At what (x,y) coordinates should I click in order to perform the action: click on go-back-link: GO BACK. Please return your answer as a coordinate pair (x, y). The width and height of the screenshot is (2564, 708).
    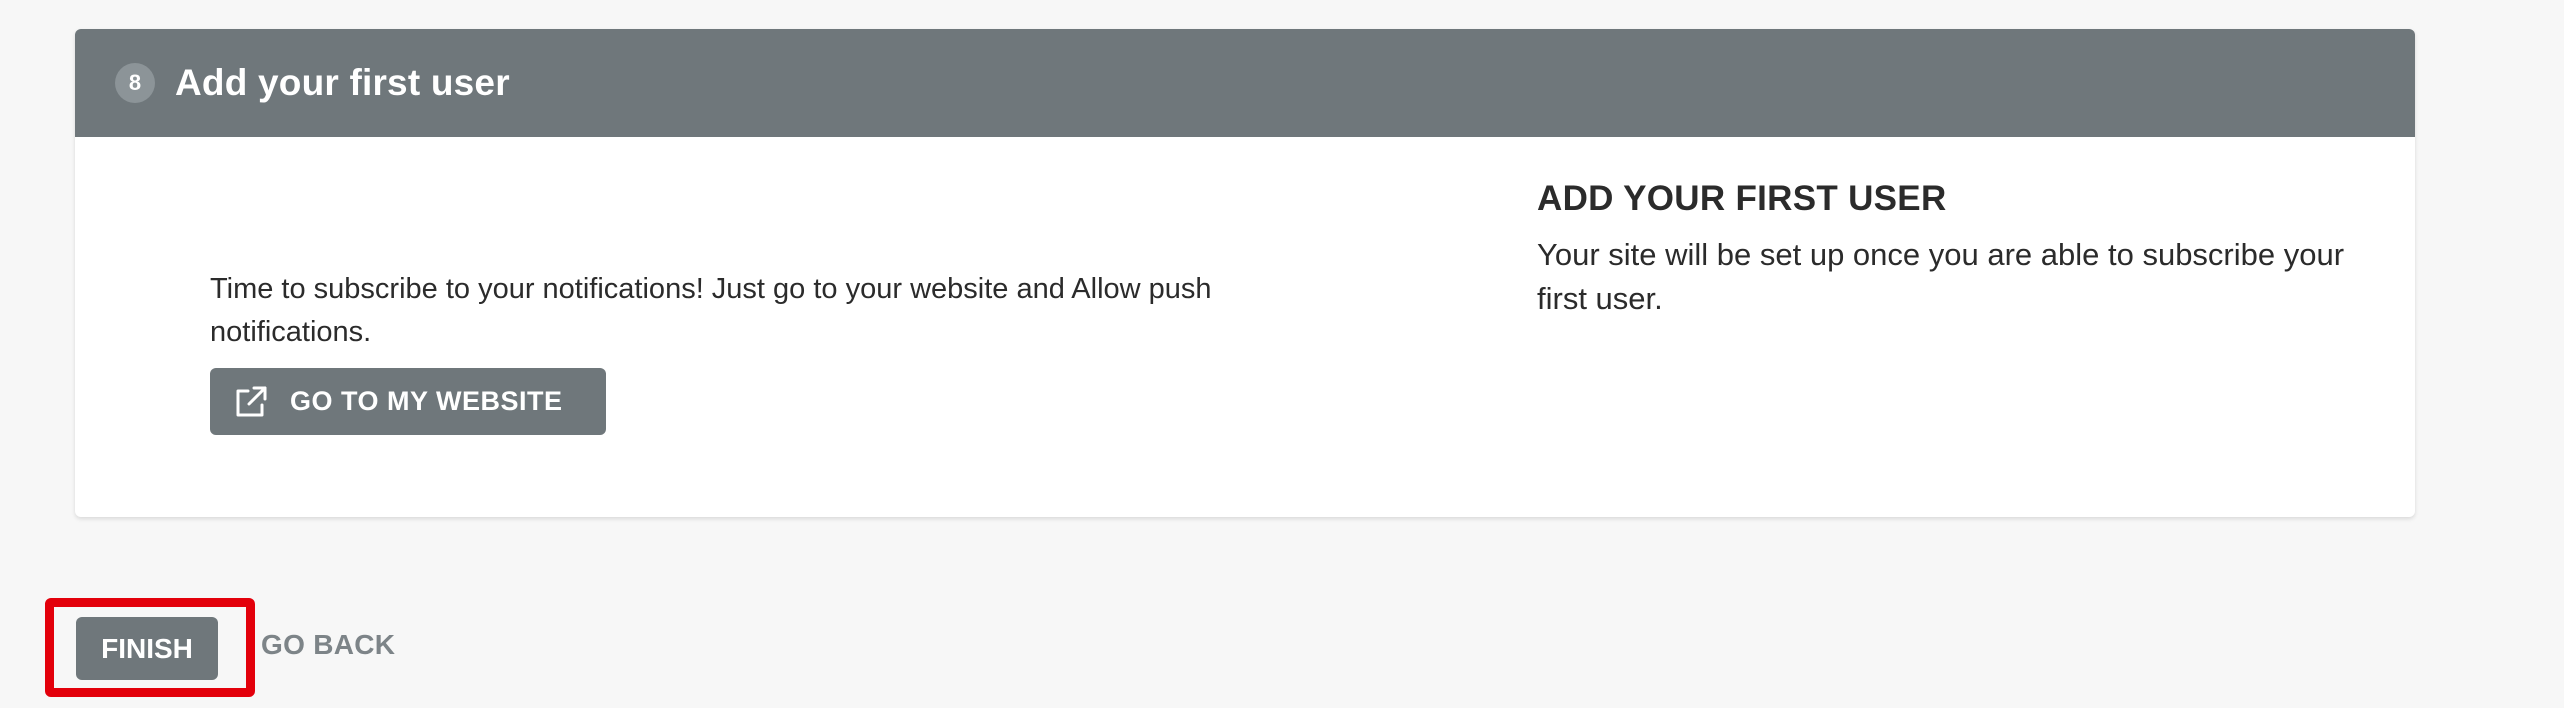
    Looking at the image, I should click on (328, 645).